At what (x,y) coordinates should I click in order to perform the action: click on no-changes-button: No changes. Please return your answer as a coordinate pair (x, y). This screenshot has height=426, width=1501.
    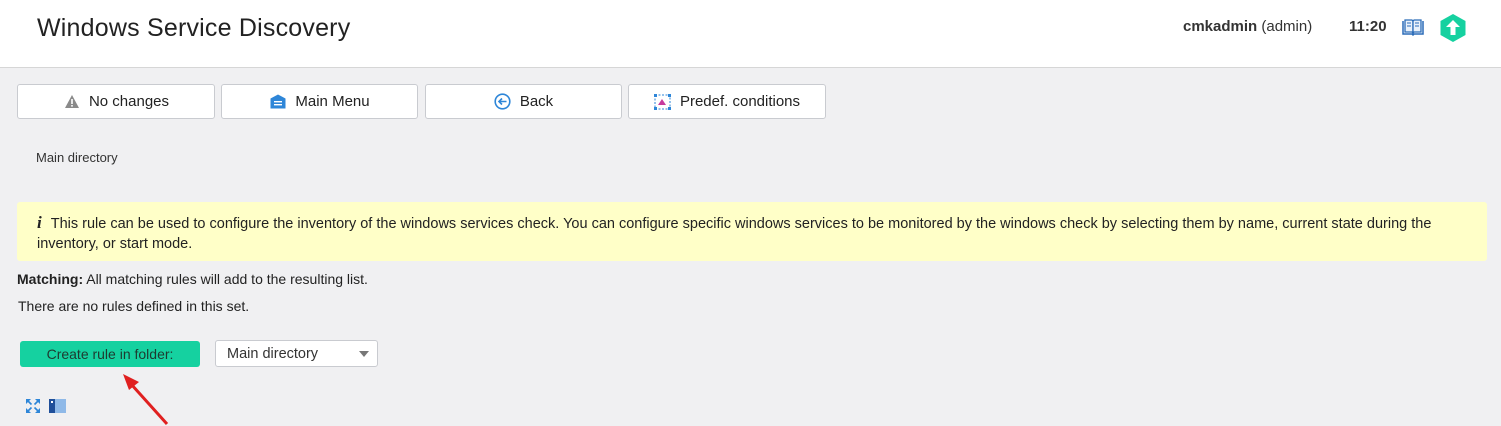
    Looking at the image, I should click on (116, 101).